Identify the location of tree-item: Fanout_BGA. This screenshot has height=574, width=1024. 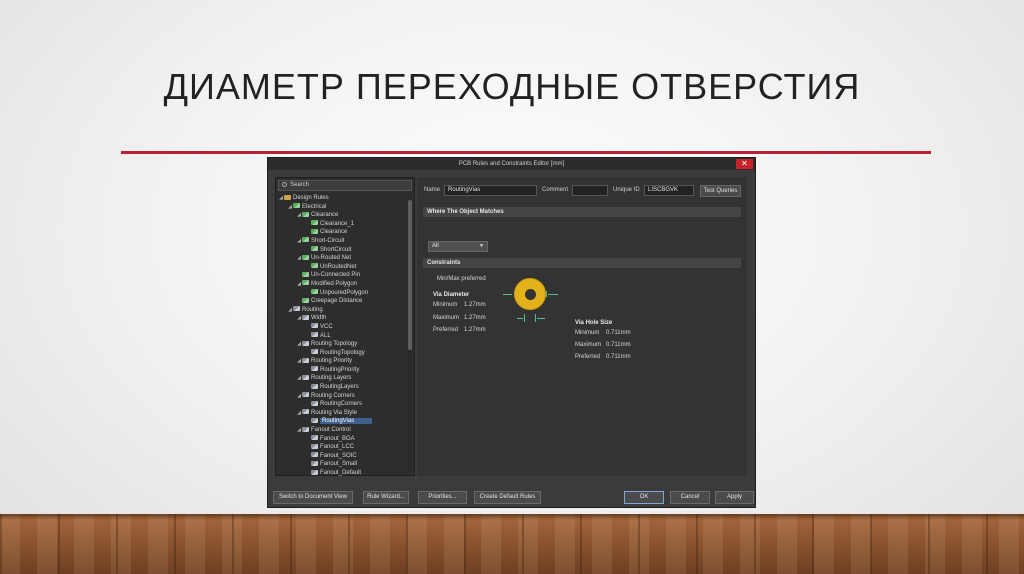
(342, 439).